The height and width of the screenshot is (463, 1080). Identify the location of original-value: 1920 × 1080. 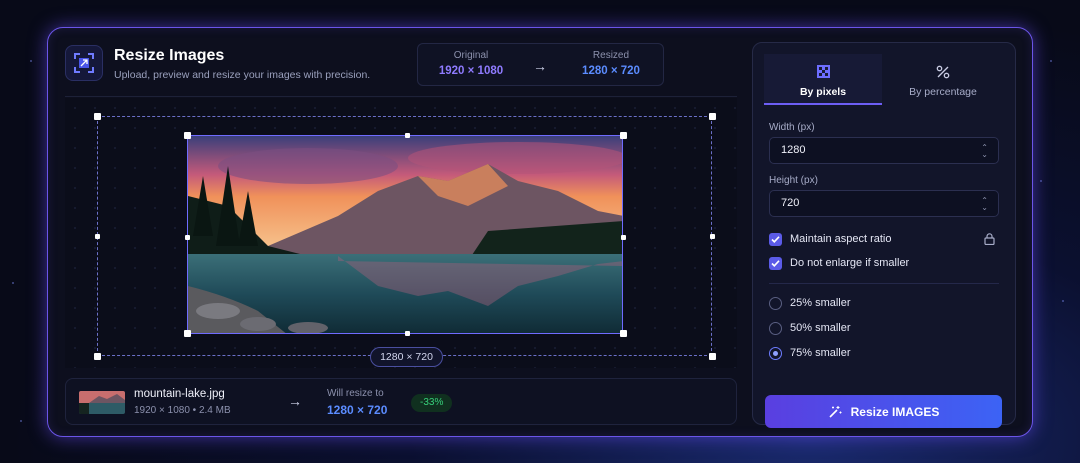
(471, 71).